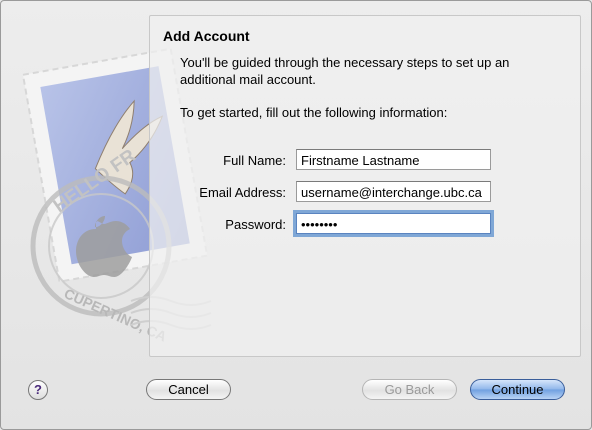 The image size is (592, 430). I want to click on cancel-button: Cancel, so click(188, 389).